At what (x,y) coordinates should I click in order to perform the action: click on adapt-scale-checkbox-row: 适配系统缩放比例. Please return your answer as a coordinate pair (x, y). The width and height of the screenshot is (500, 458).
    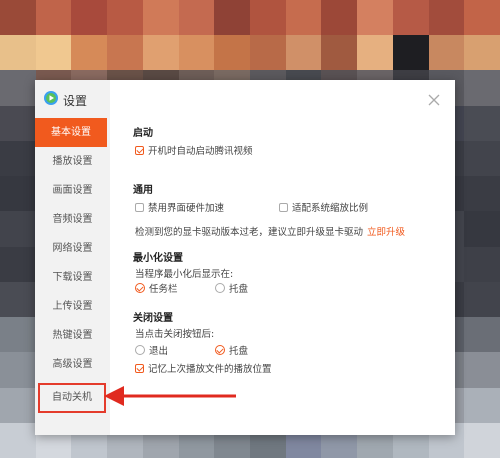
    Looking at the image, I should click on (323, 207).